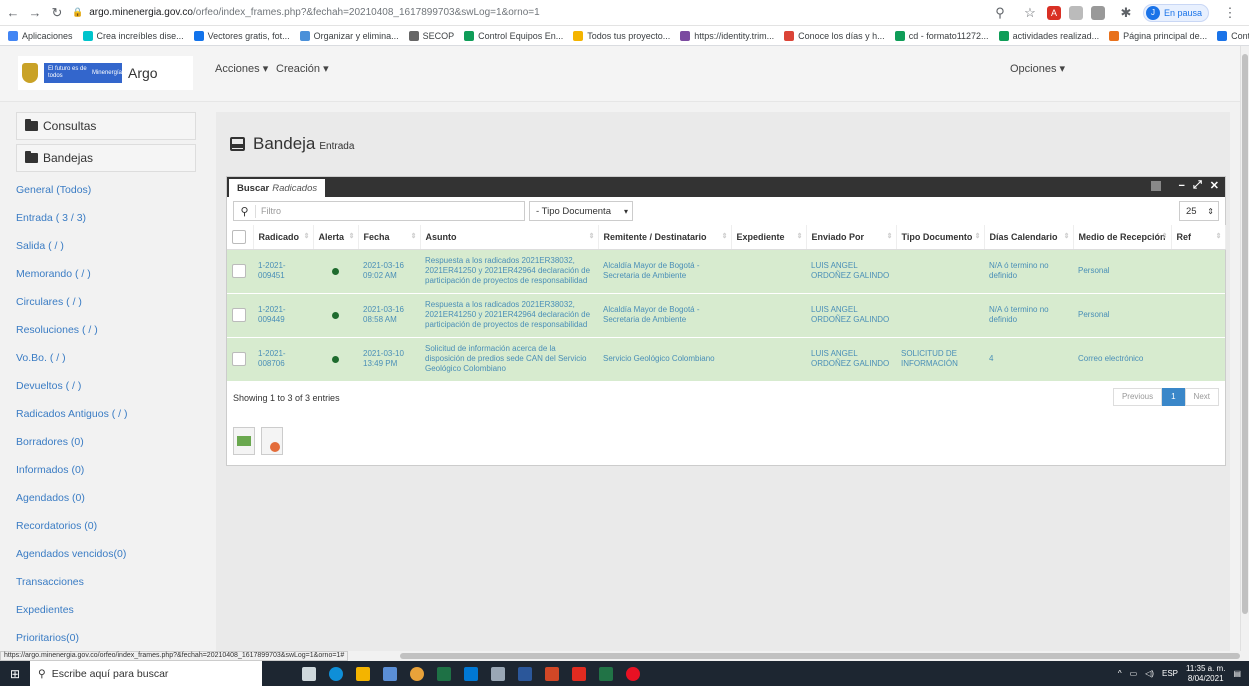  Describe the element at coordinates (390, 673) in the screenshot. I see `store-icon` at that location.